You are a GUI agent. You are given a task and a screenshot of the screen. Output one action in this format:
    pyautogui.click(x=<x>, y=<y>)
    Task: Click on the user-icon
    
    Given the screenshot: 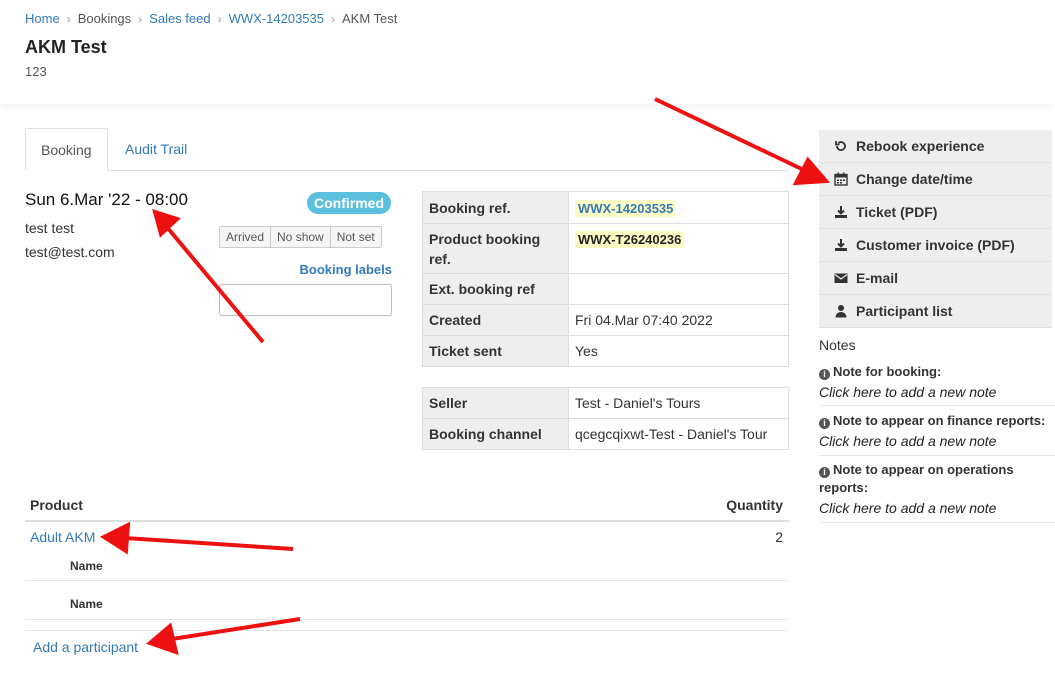 What is the action you would take?
    pyautogui.click(x=841, y=311)
    